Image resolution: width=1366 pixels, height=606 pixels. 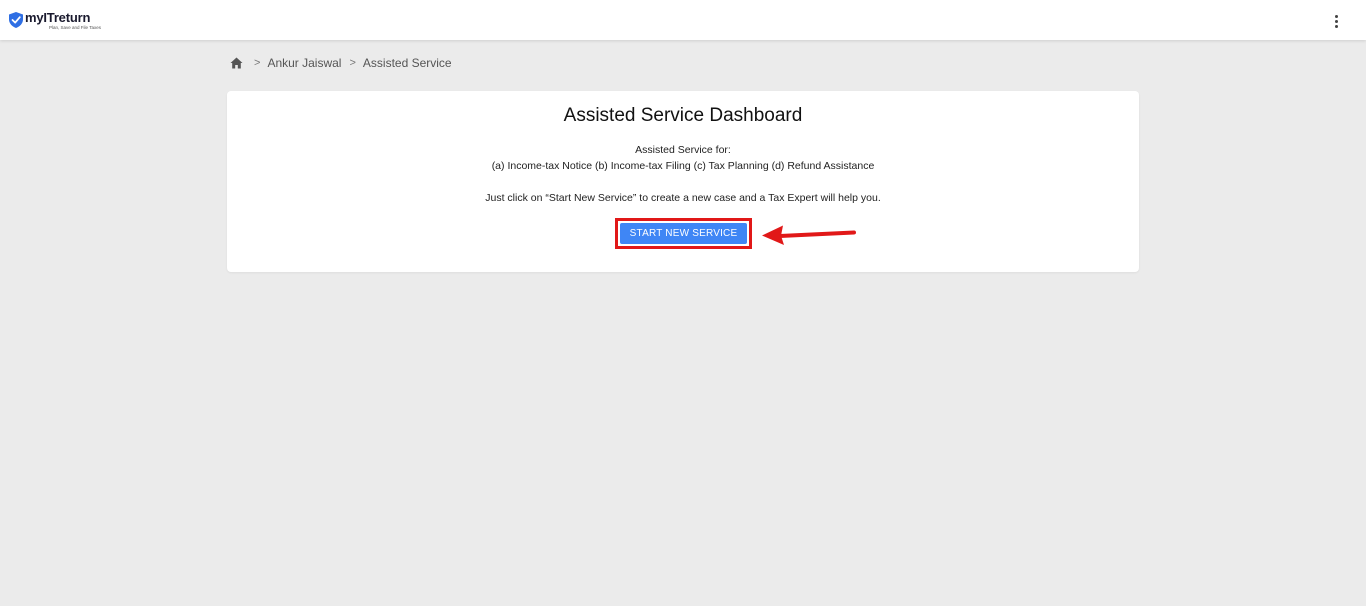 I want to click on logo-name: myITreturn, so click(x=58, y=17).